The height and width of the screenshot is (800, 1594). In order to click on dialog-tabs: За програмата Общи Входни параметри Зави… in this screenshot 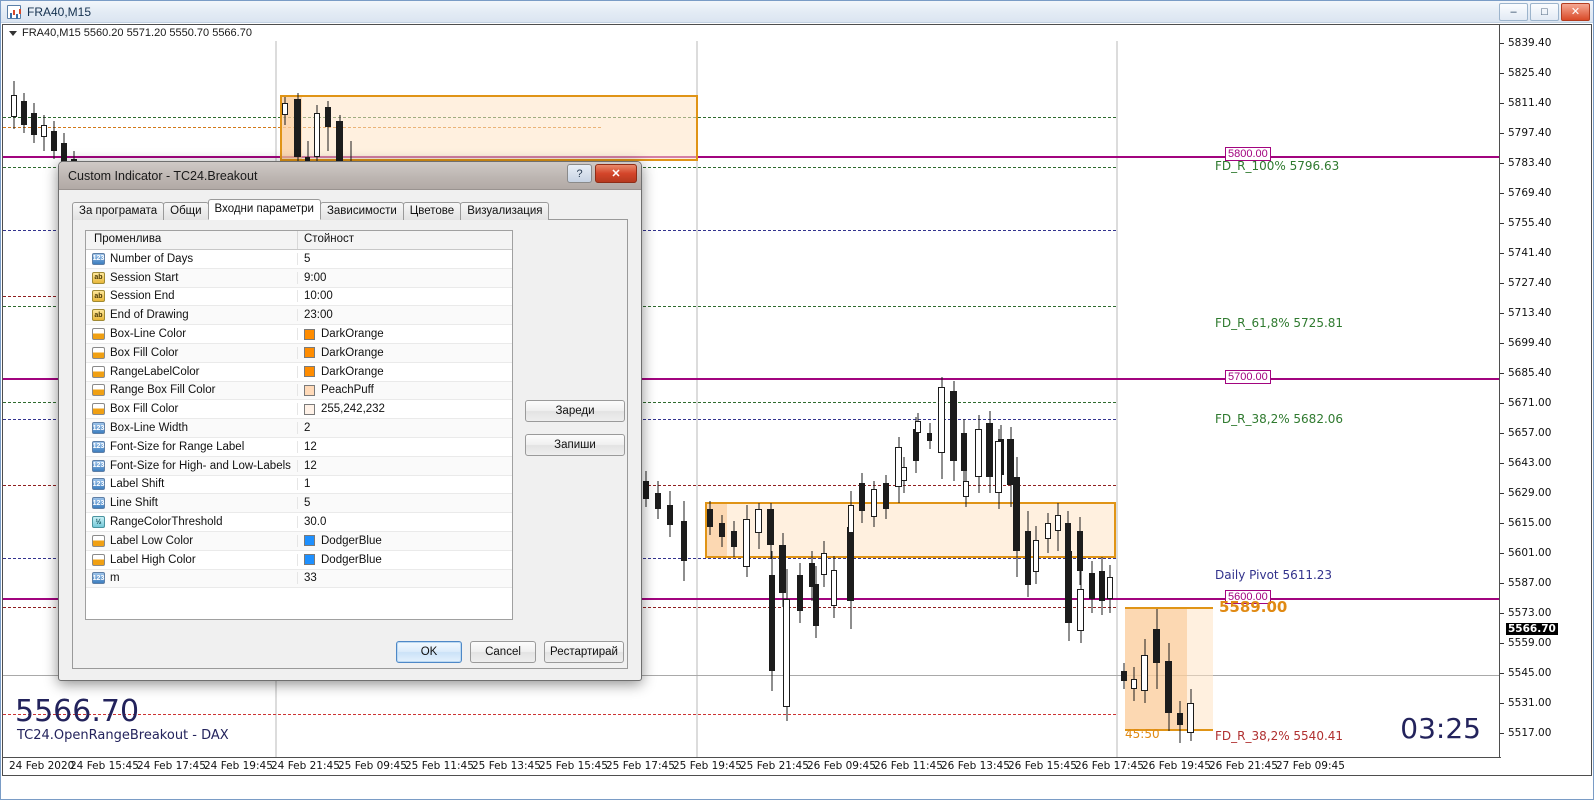, I will do `click(350, 209)`.